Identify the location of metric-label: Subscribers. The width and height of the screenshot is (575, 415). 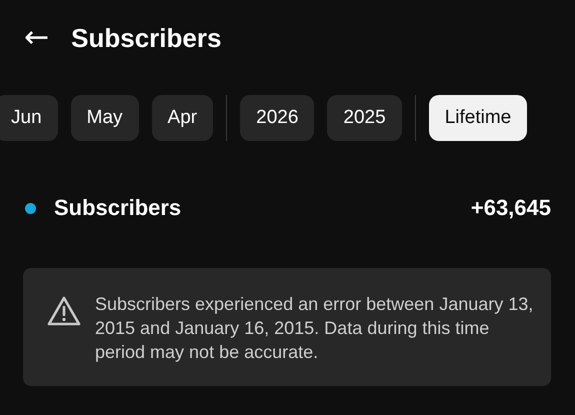
(118, 208).